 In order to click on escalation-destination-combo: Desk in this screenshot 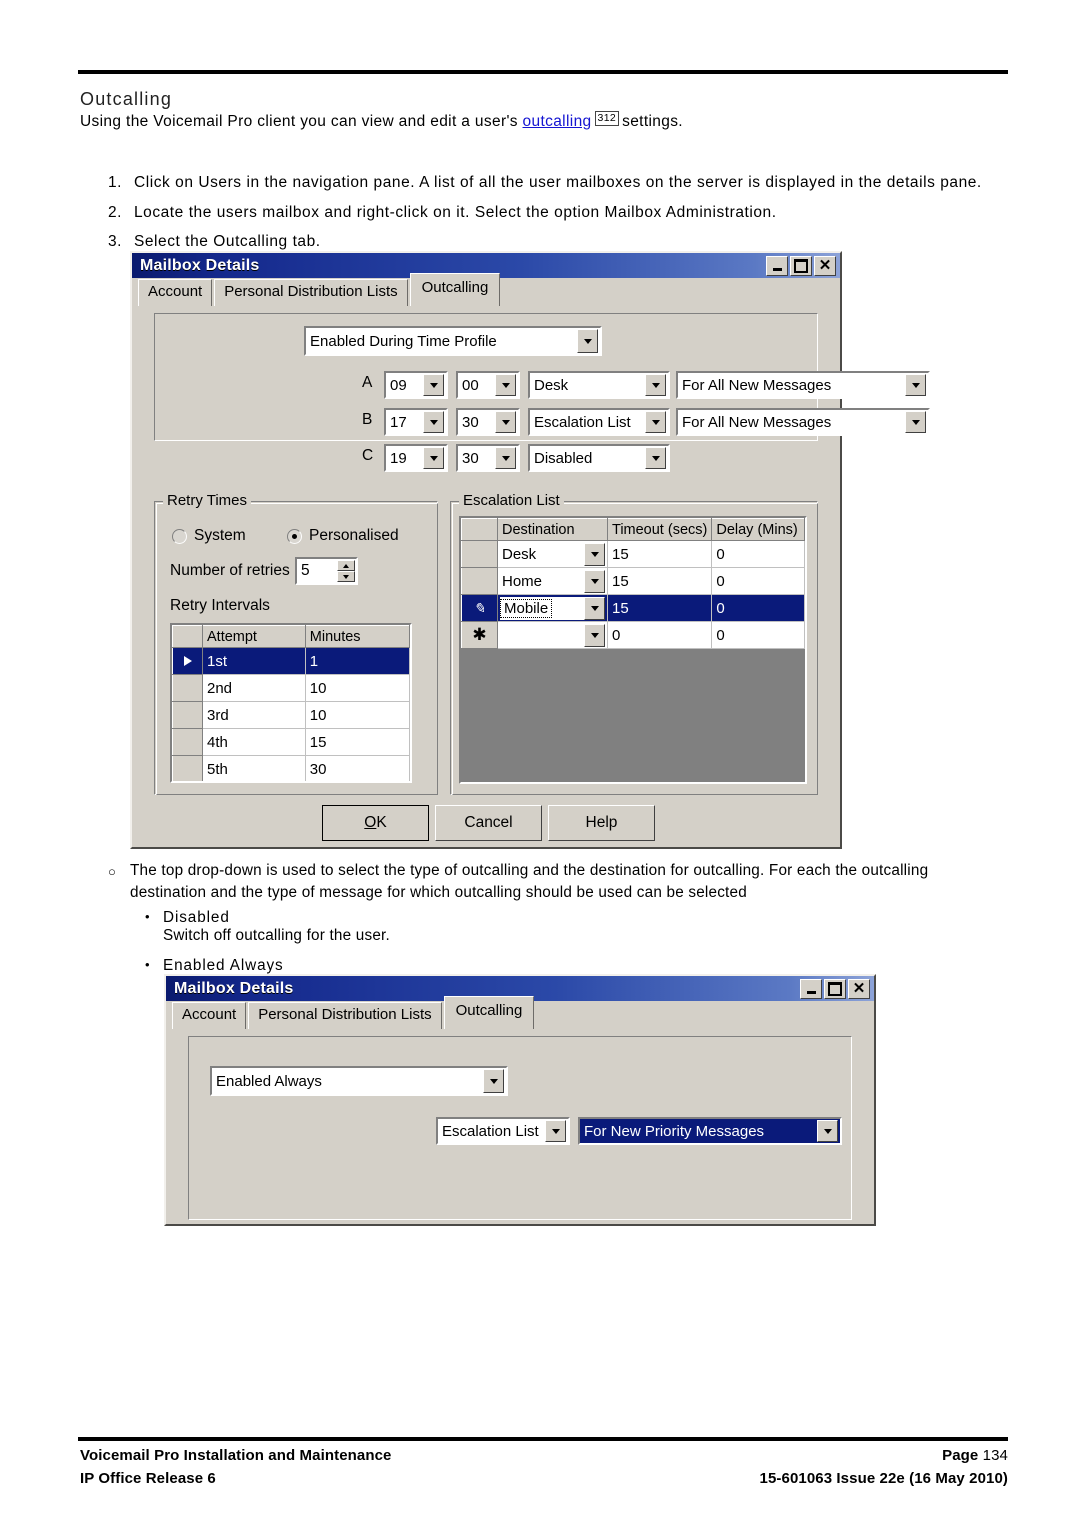, I will do `click(552, 554)`.